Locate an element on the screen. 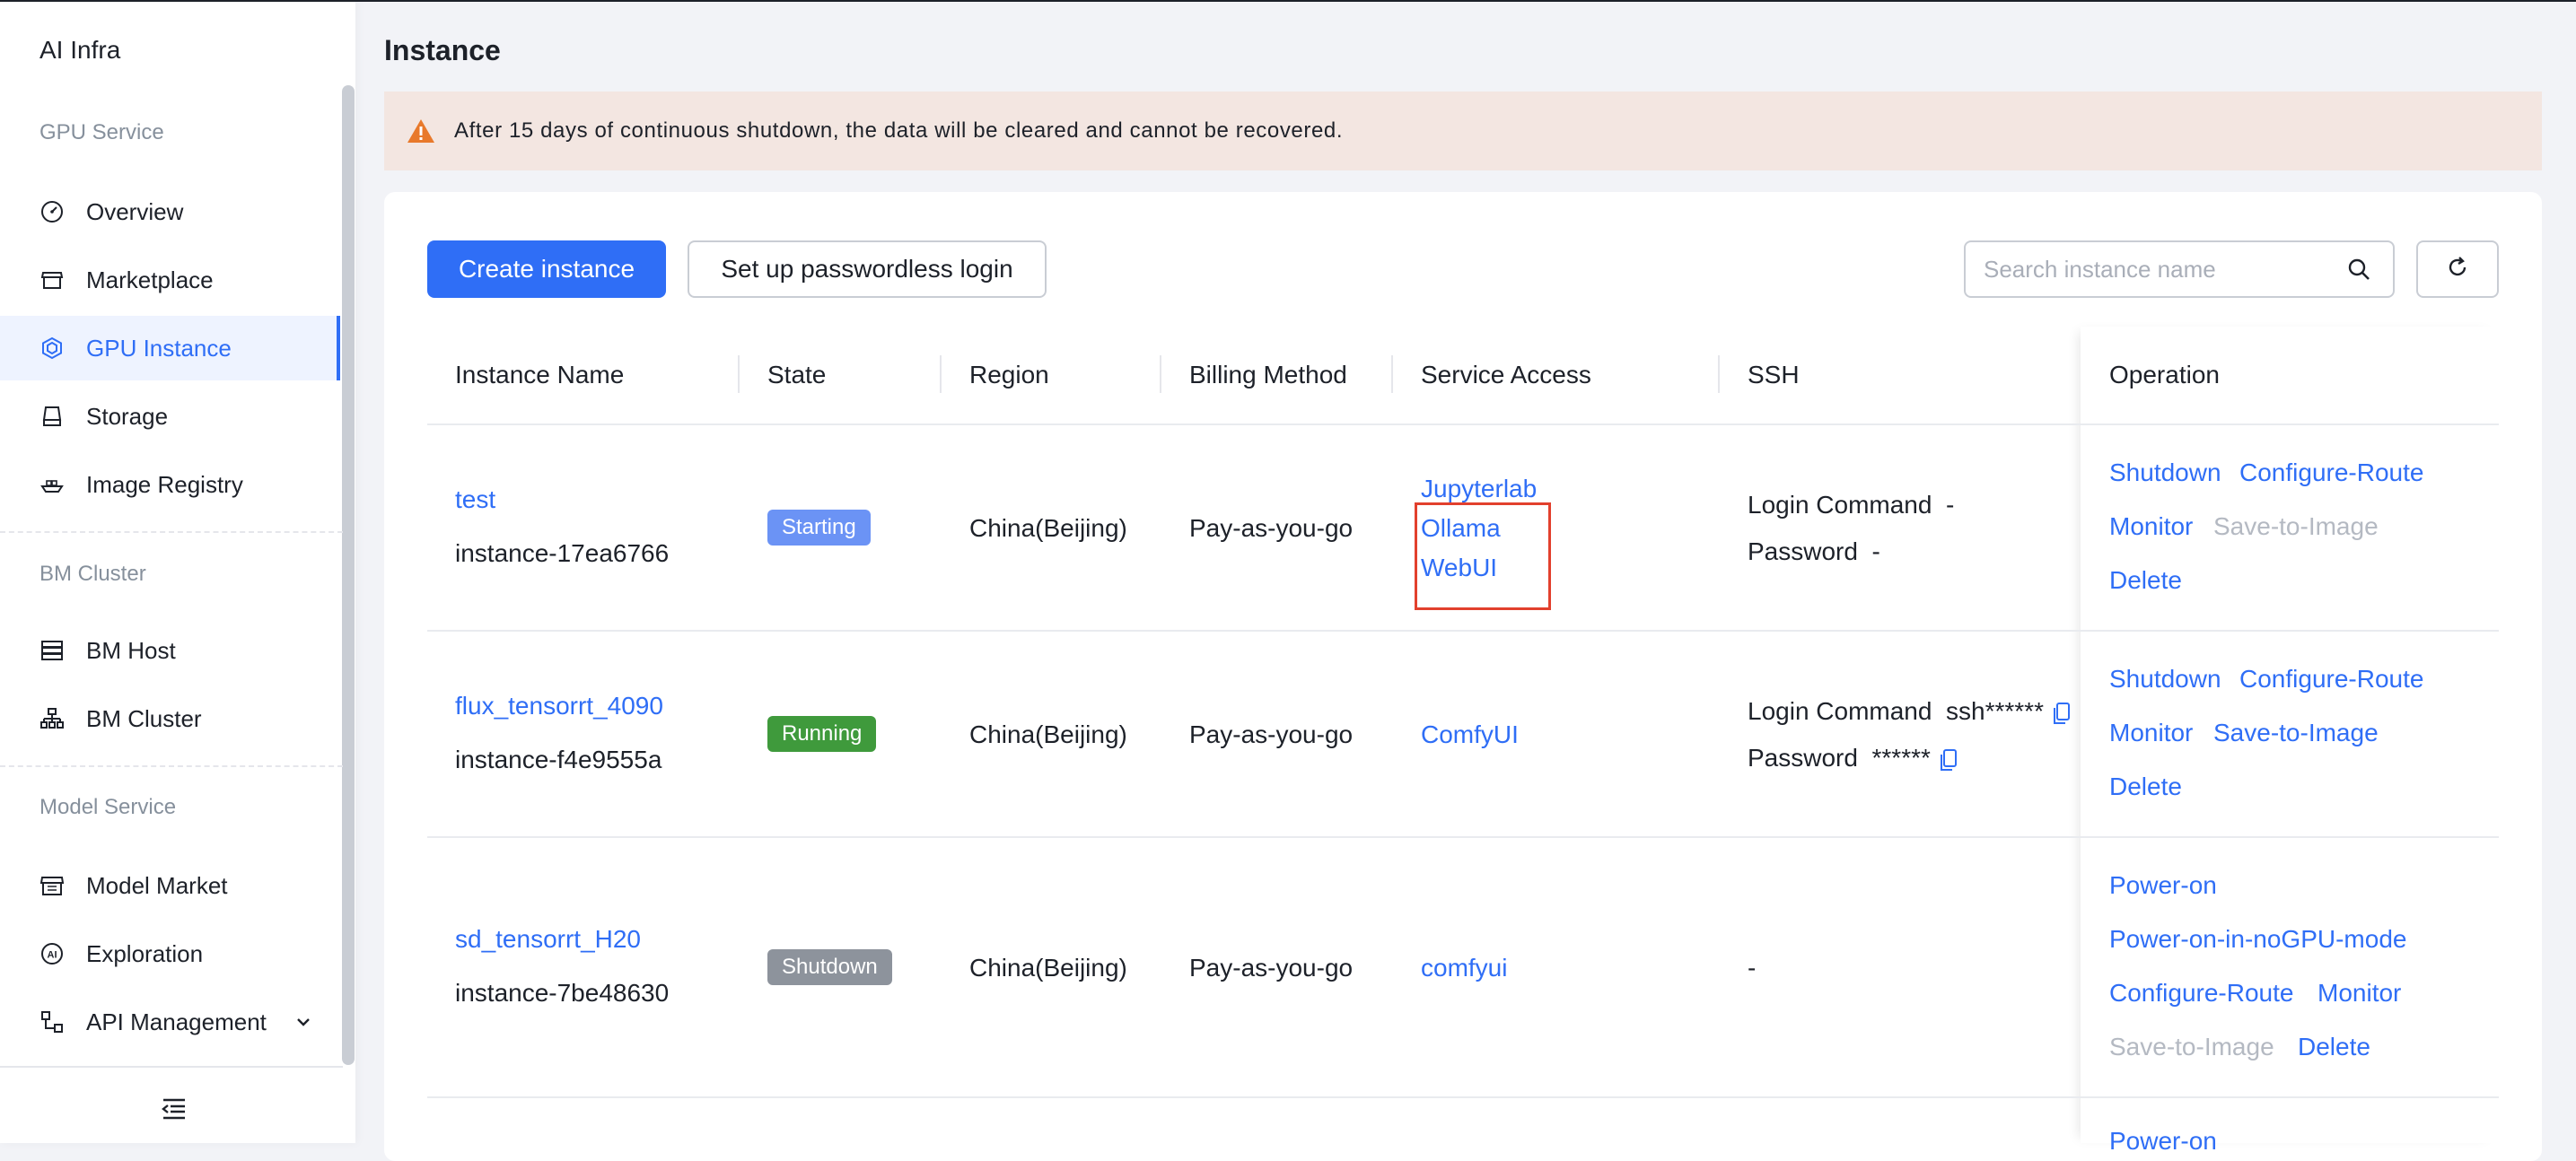  create-instance-button: Create instance is located at coordinates (546, 269).